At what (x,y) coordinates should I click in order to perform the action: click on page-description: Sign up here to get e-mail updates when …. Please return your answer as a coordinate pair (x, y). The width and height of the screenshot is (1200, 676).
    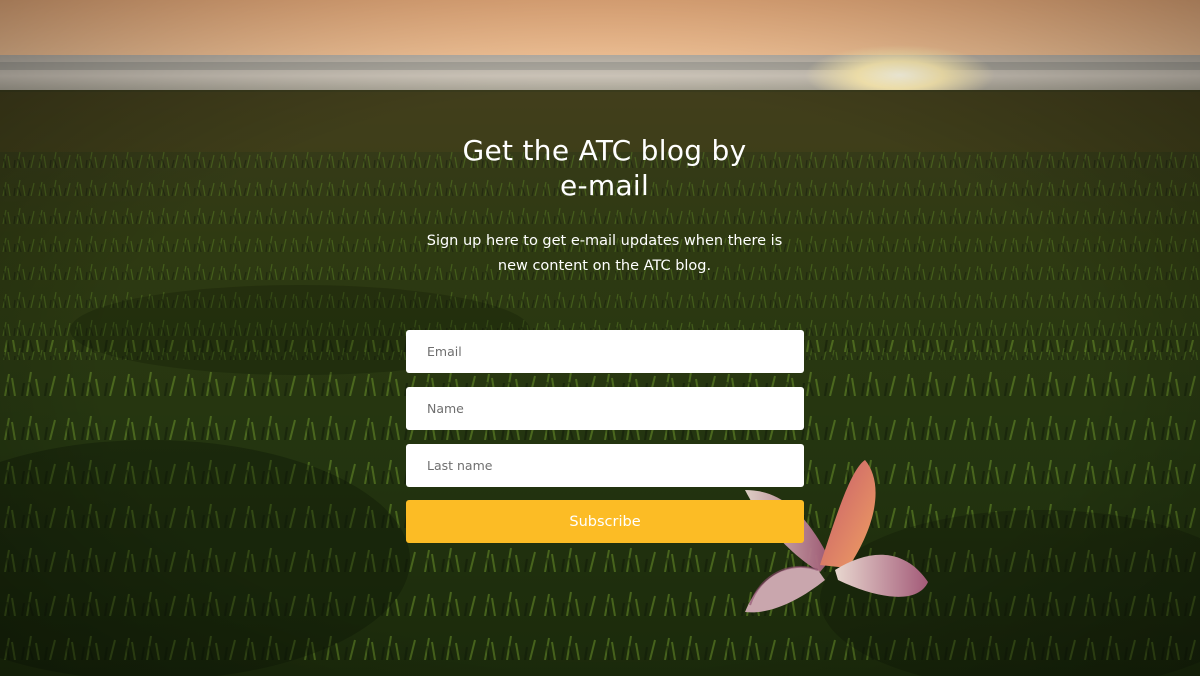
    Looking at the image, I should click on (604, 254).